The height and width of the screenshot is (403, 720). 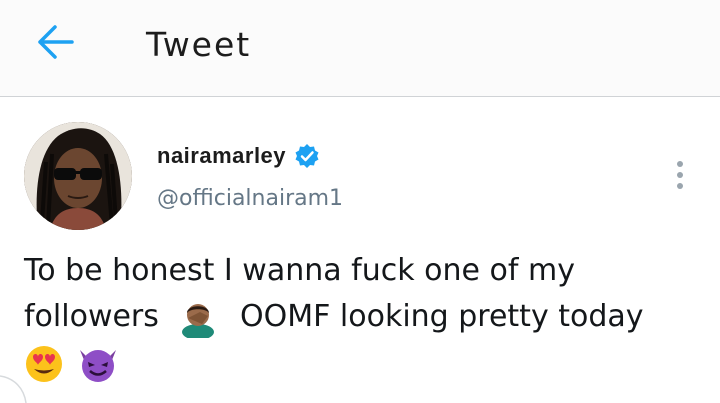 I want to click on tweet-text-oomf: OOMF looking pretty today, so click(x=442, y=316).